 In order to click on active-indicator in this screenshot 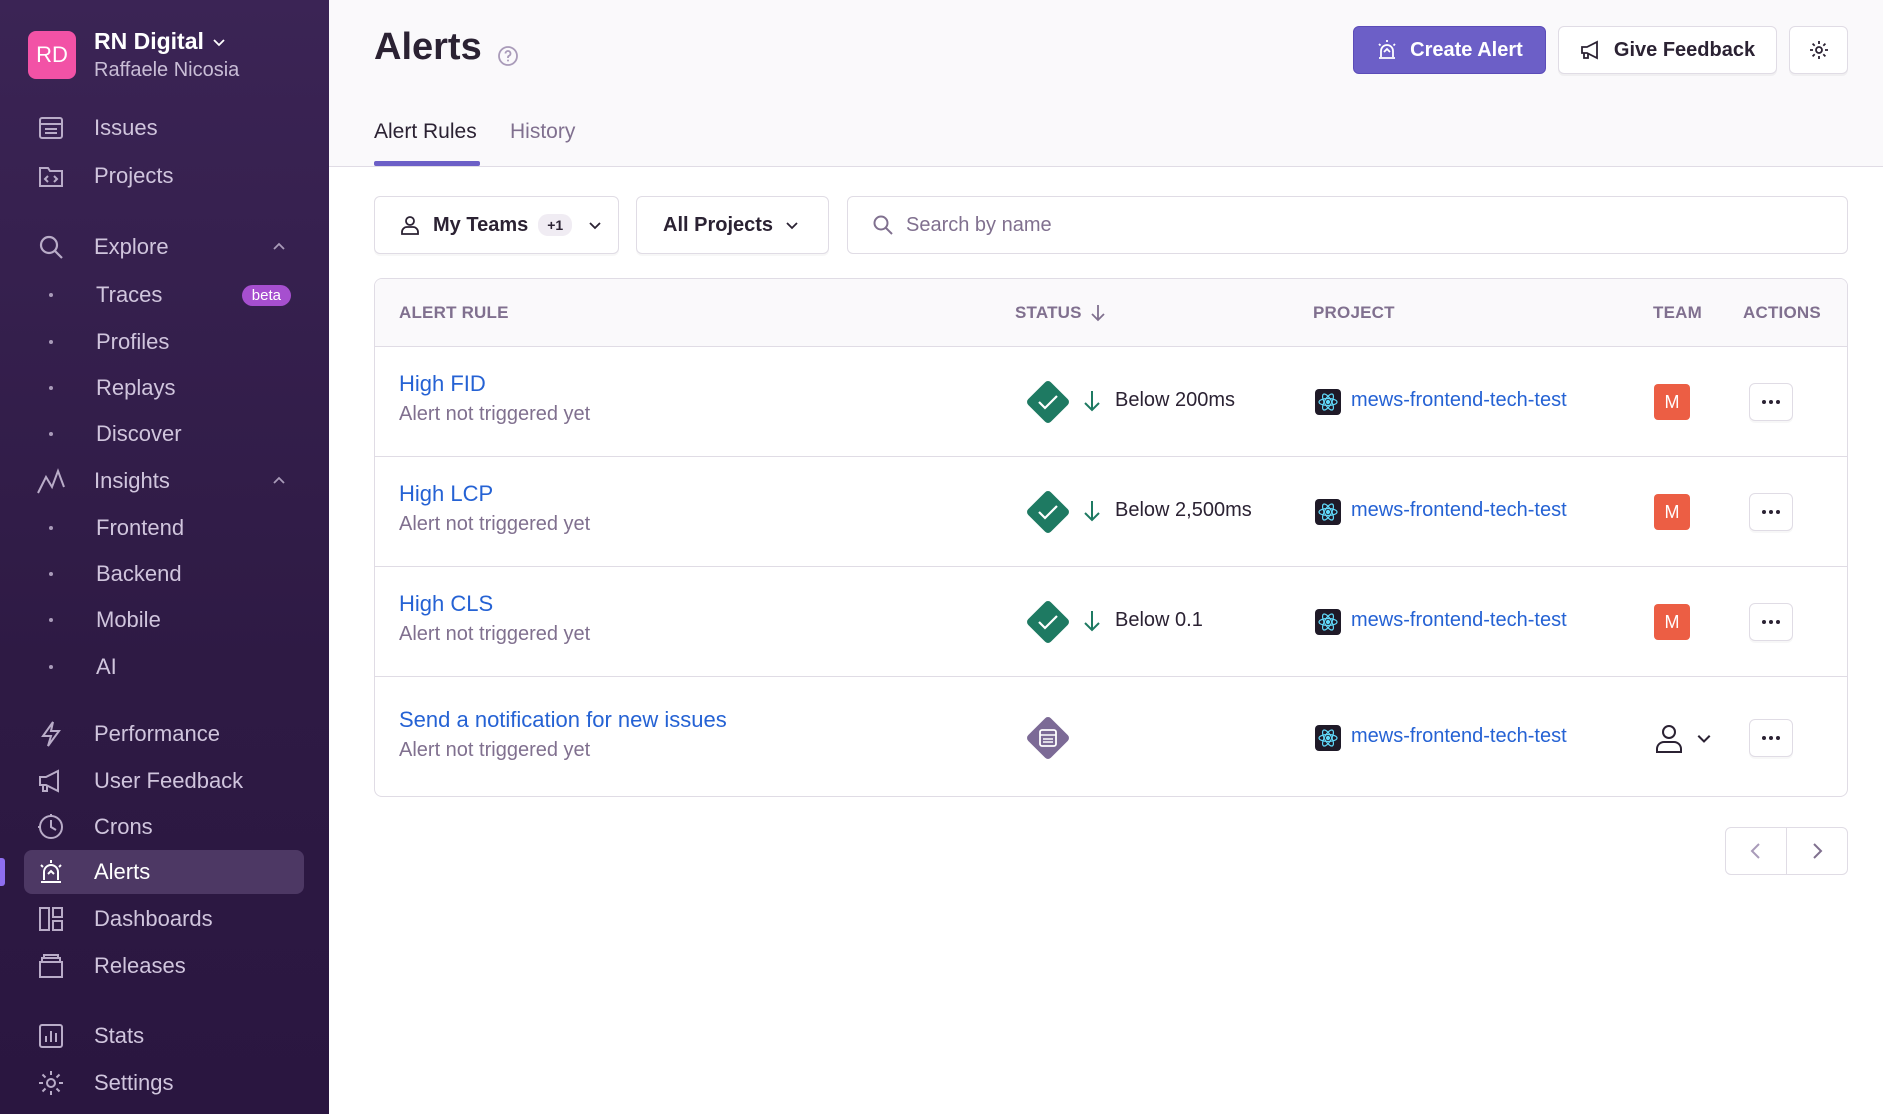, I will do `click(2, 872)`.